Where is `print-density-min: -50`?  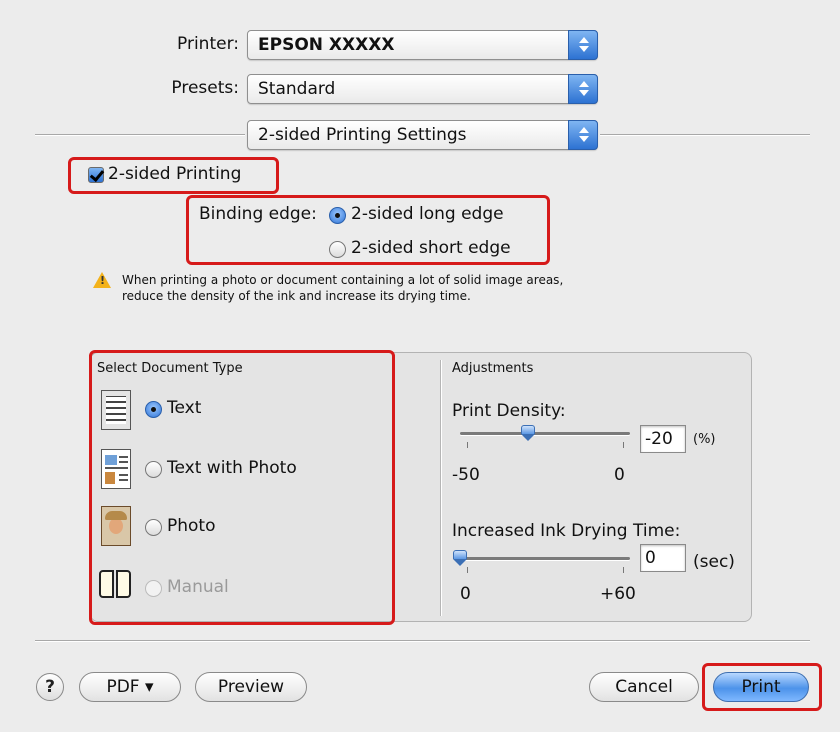
print-density-min: -50 is located at coordinates (466, 475).